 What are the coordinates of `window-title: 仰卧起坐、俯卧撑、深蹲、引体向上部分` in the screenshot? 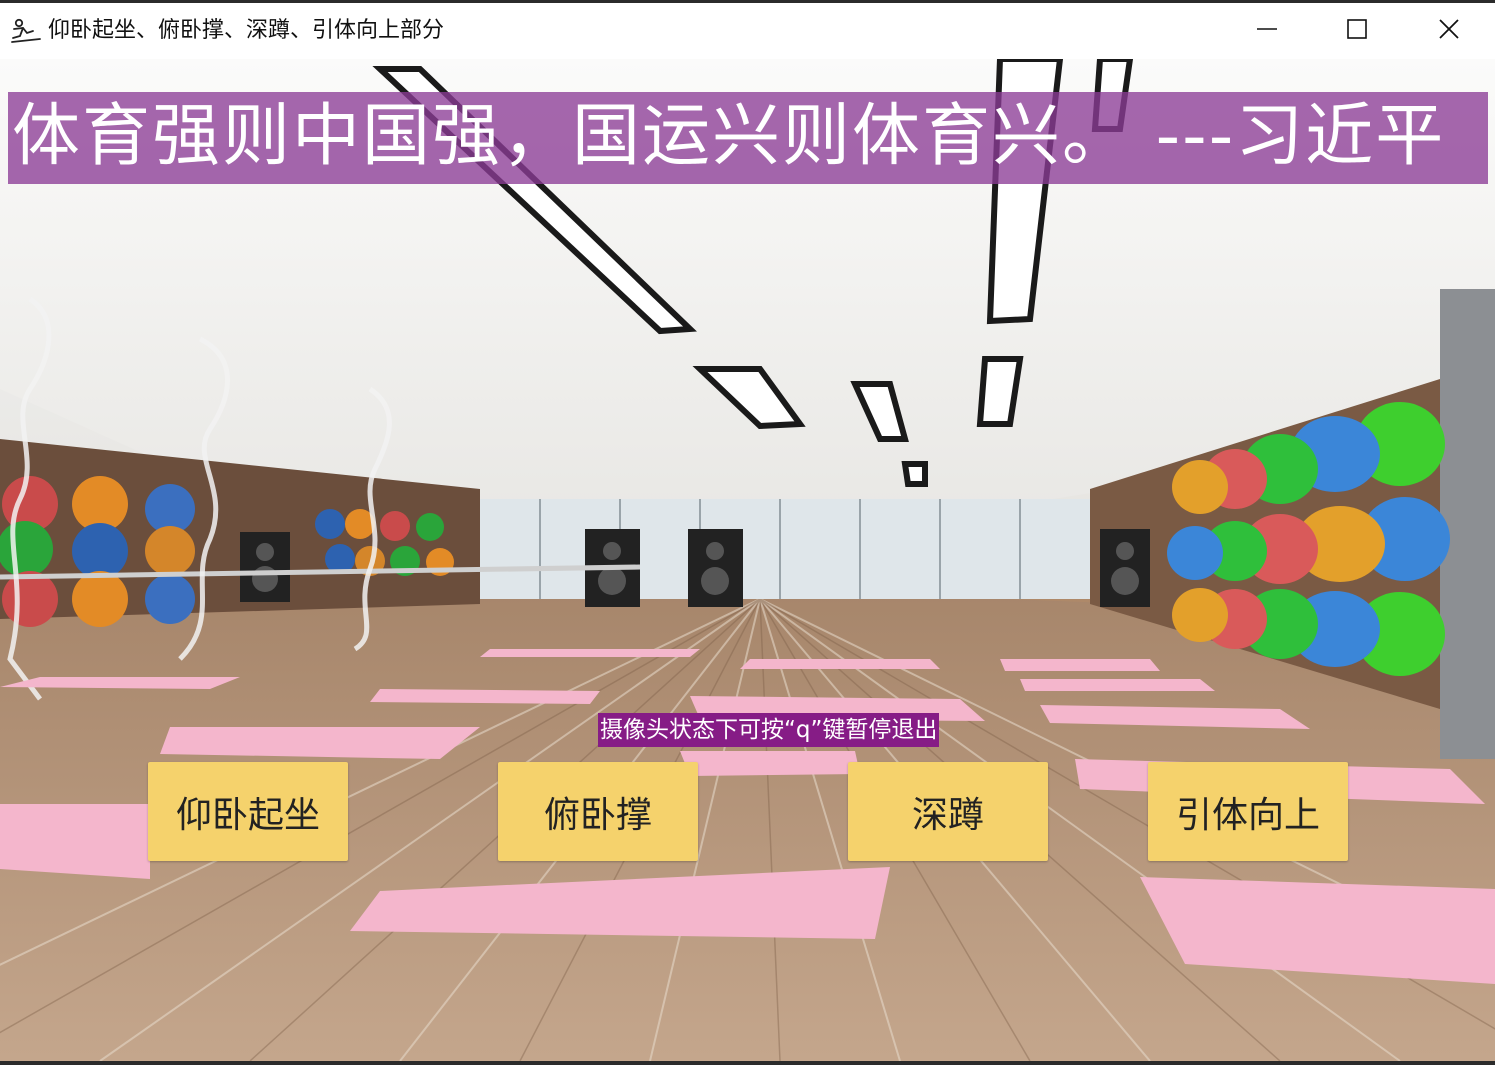 It's located at (246, 30).